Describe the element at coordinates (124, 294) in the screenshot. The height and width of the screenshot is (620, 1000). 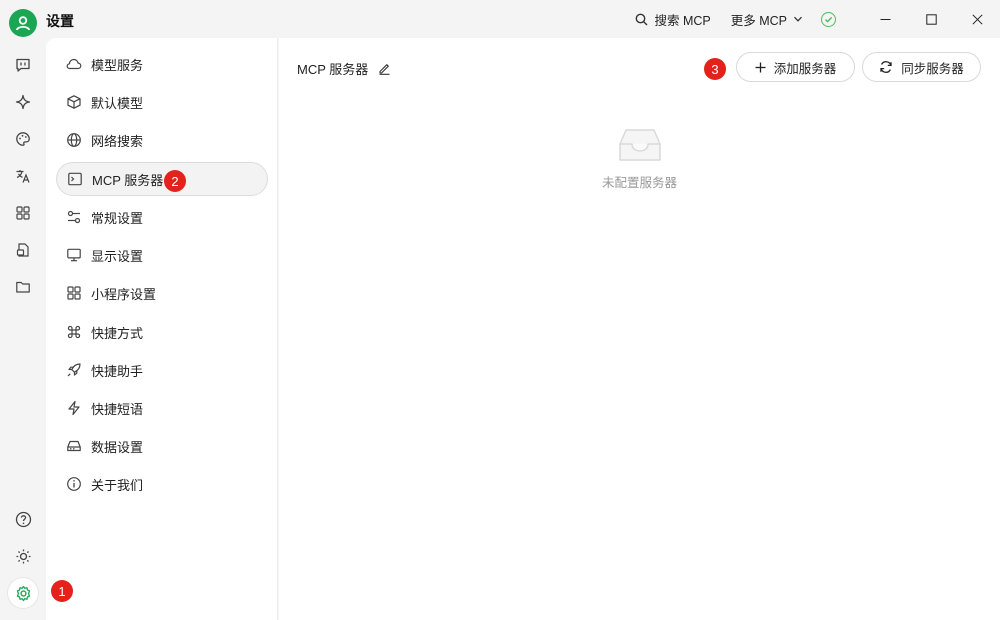
I see `menu-item-label: 小程序设置` at that location.